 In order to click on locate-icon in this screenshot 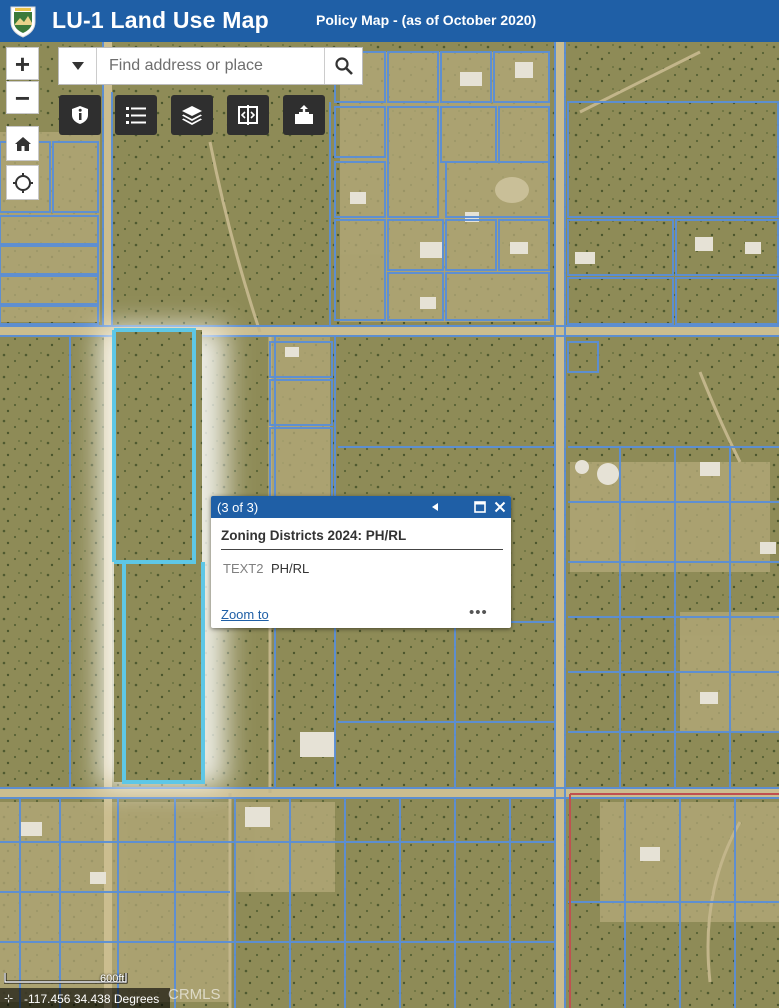, I will do `click(22, 182)`.